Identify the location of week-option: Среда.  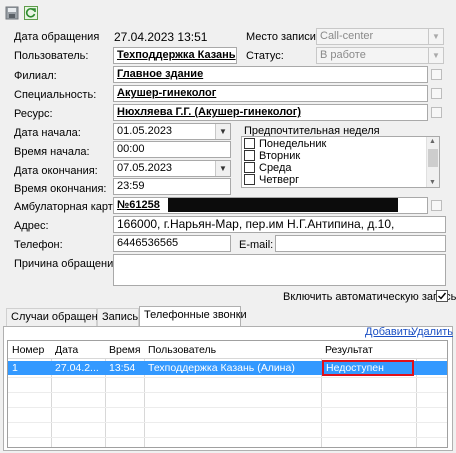
(267, 168).